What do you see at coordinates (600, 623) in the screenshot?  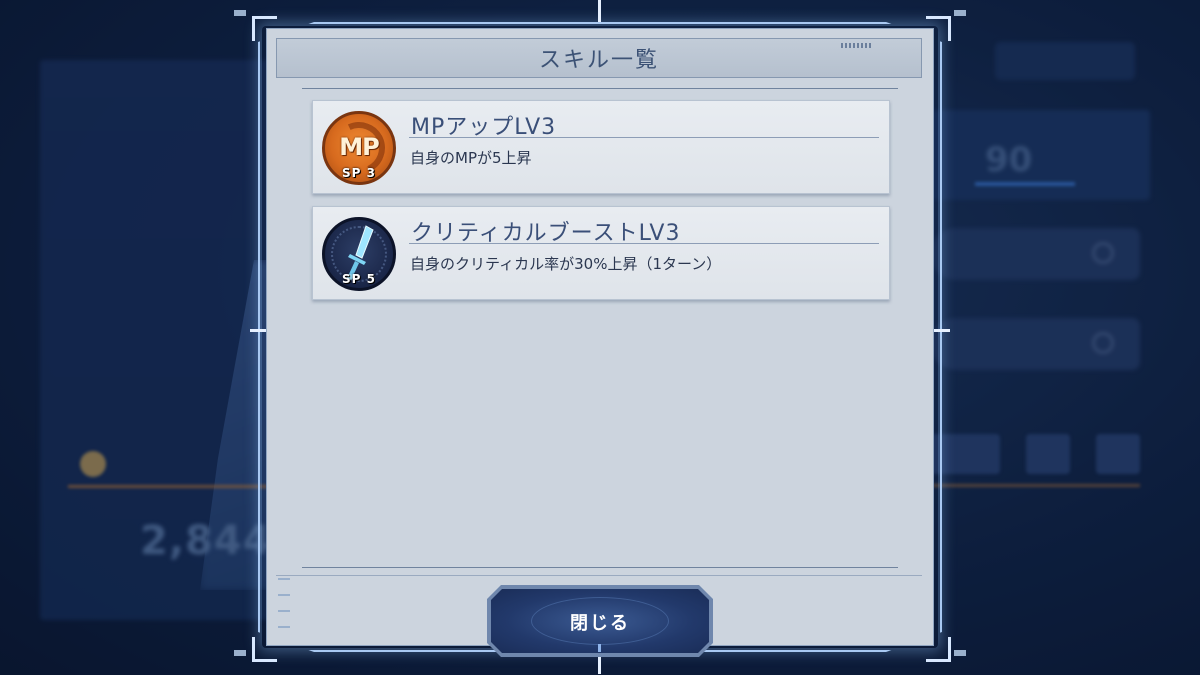 I see `close-button-label: 閉じる` at bounding box center [600, 623].